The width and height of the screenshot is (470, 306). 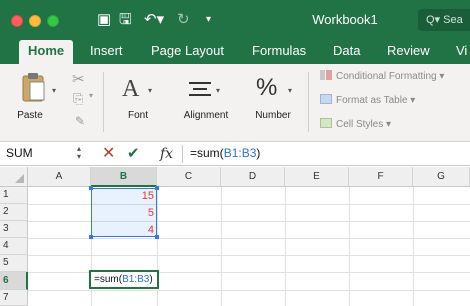 What do you see at coordinates (14, 246) in the screenshot?
I see `row-header-4: 4` at bounding box center [14, 246].